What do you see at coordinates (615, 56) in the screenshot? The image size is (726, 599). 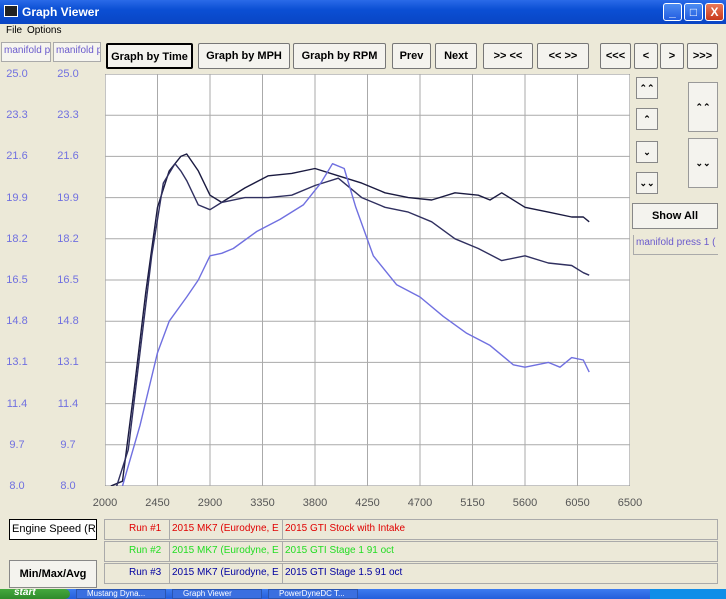 I see `scroll-first-button: <<<` at bounding box center [615, 56].